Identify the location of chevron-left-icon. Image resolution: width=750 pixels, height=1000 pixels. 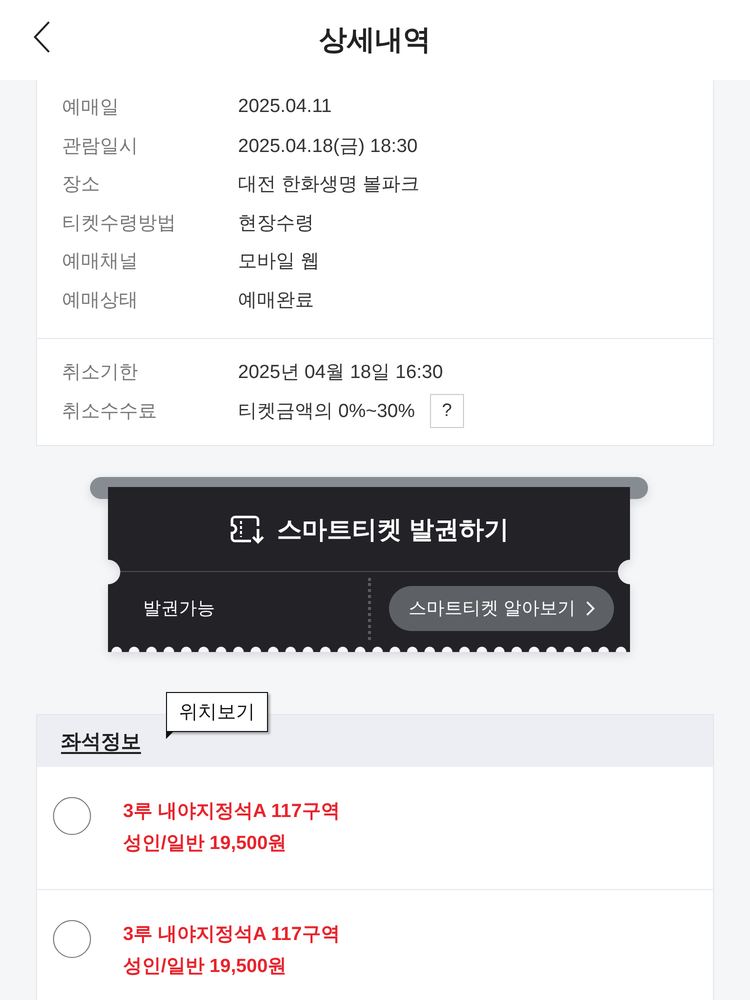
(42, 37).